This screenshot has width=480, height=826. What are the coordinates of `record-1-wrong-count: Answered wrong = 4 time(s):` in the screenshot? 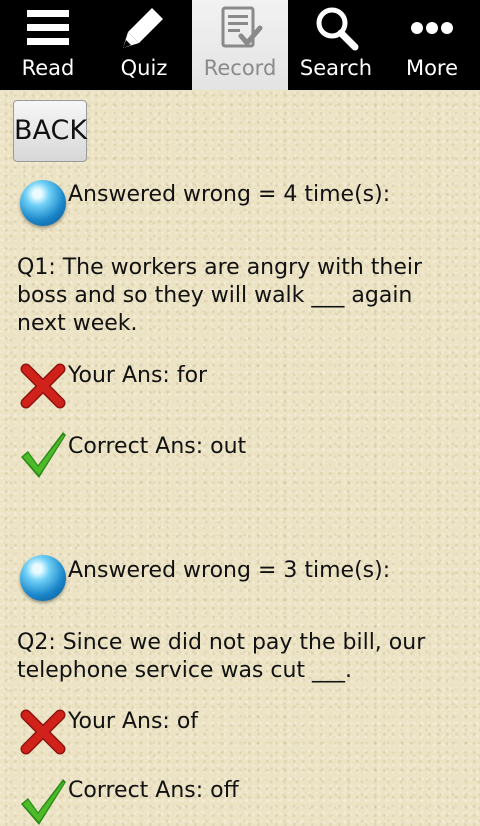 It's located at (229, 194).